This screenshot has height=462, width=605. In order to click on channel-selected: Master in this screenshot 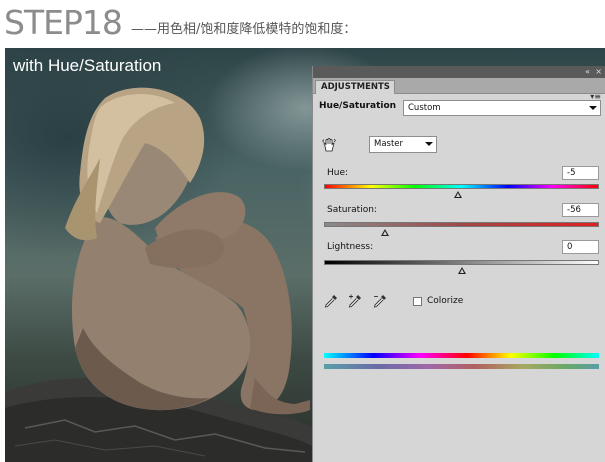, I will do `click(389, 144)`.